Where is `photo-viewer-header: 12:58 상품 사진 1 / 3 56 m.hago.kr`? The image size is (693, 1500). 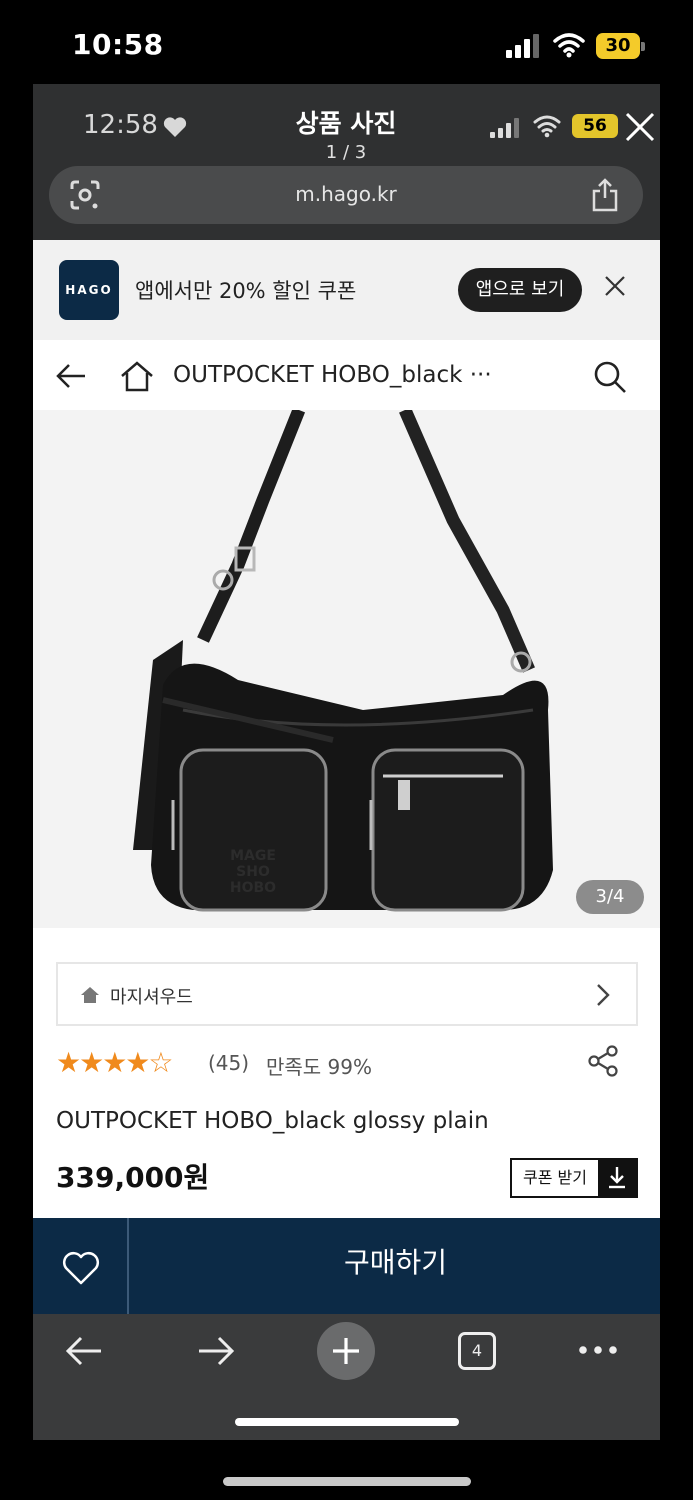
photo-viewer-header: 12:58 상품 사진 1 / 3 56 m.hago.kr is located at coordinates (346, 162).